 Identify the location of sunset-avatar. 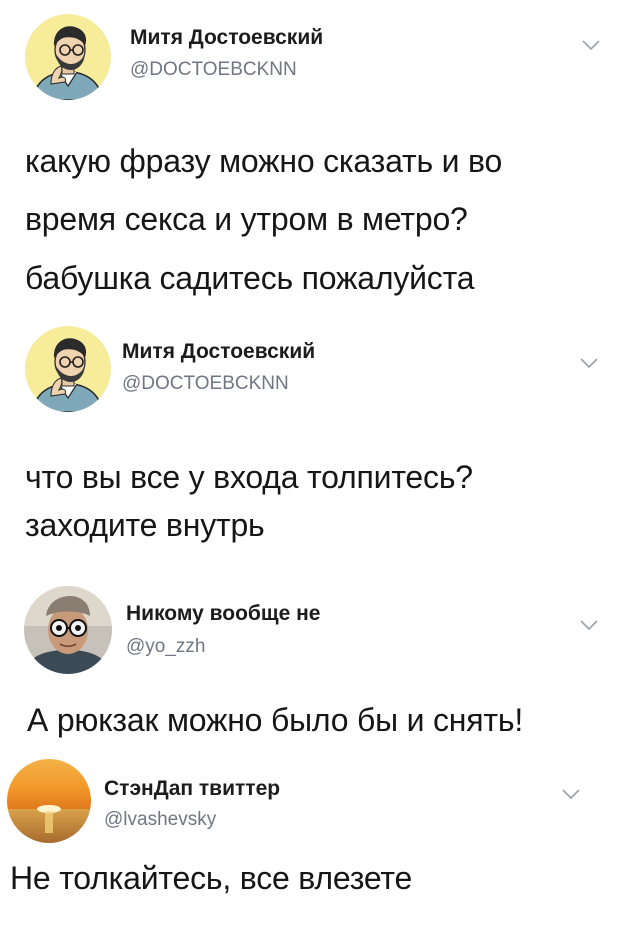
(49, 801).